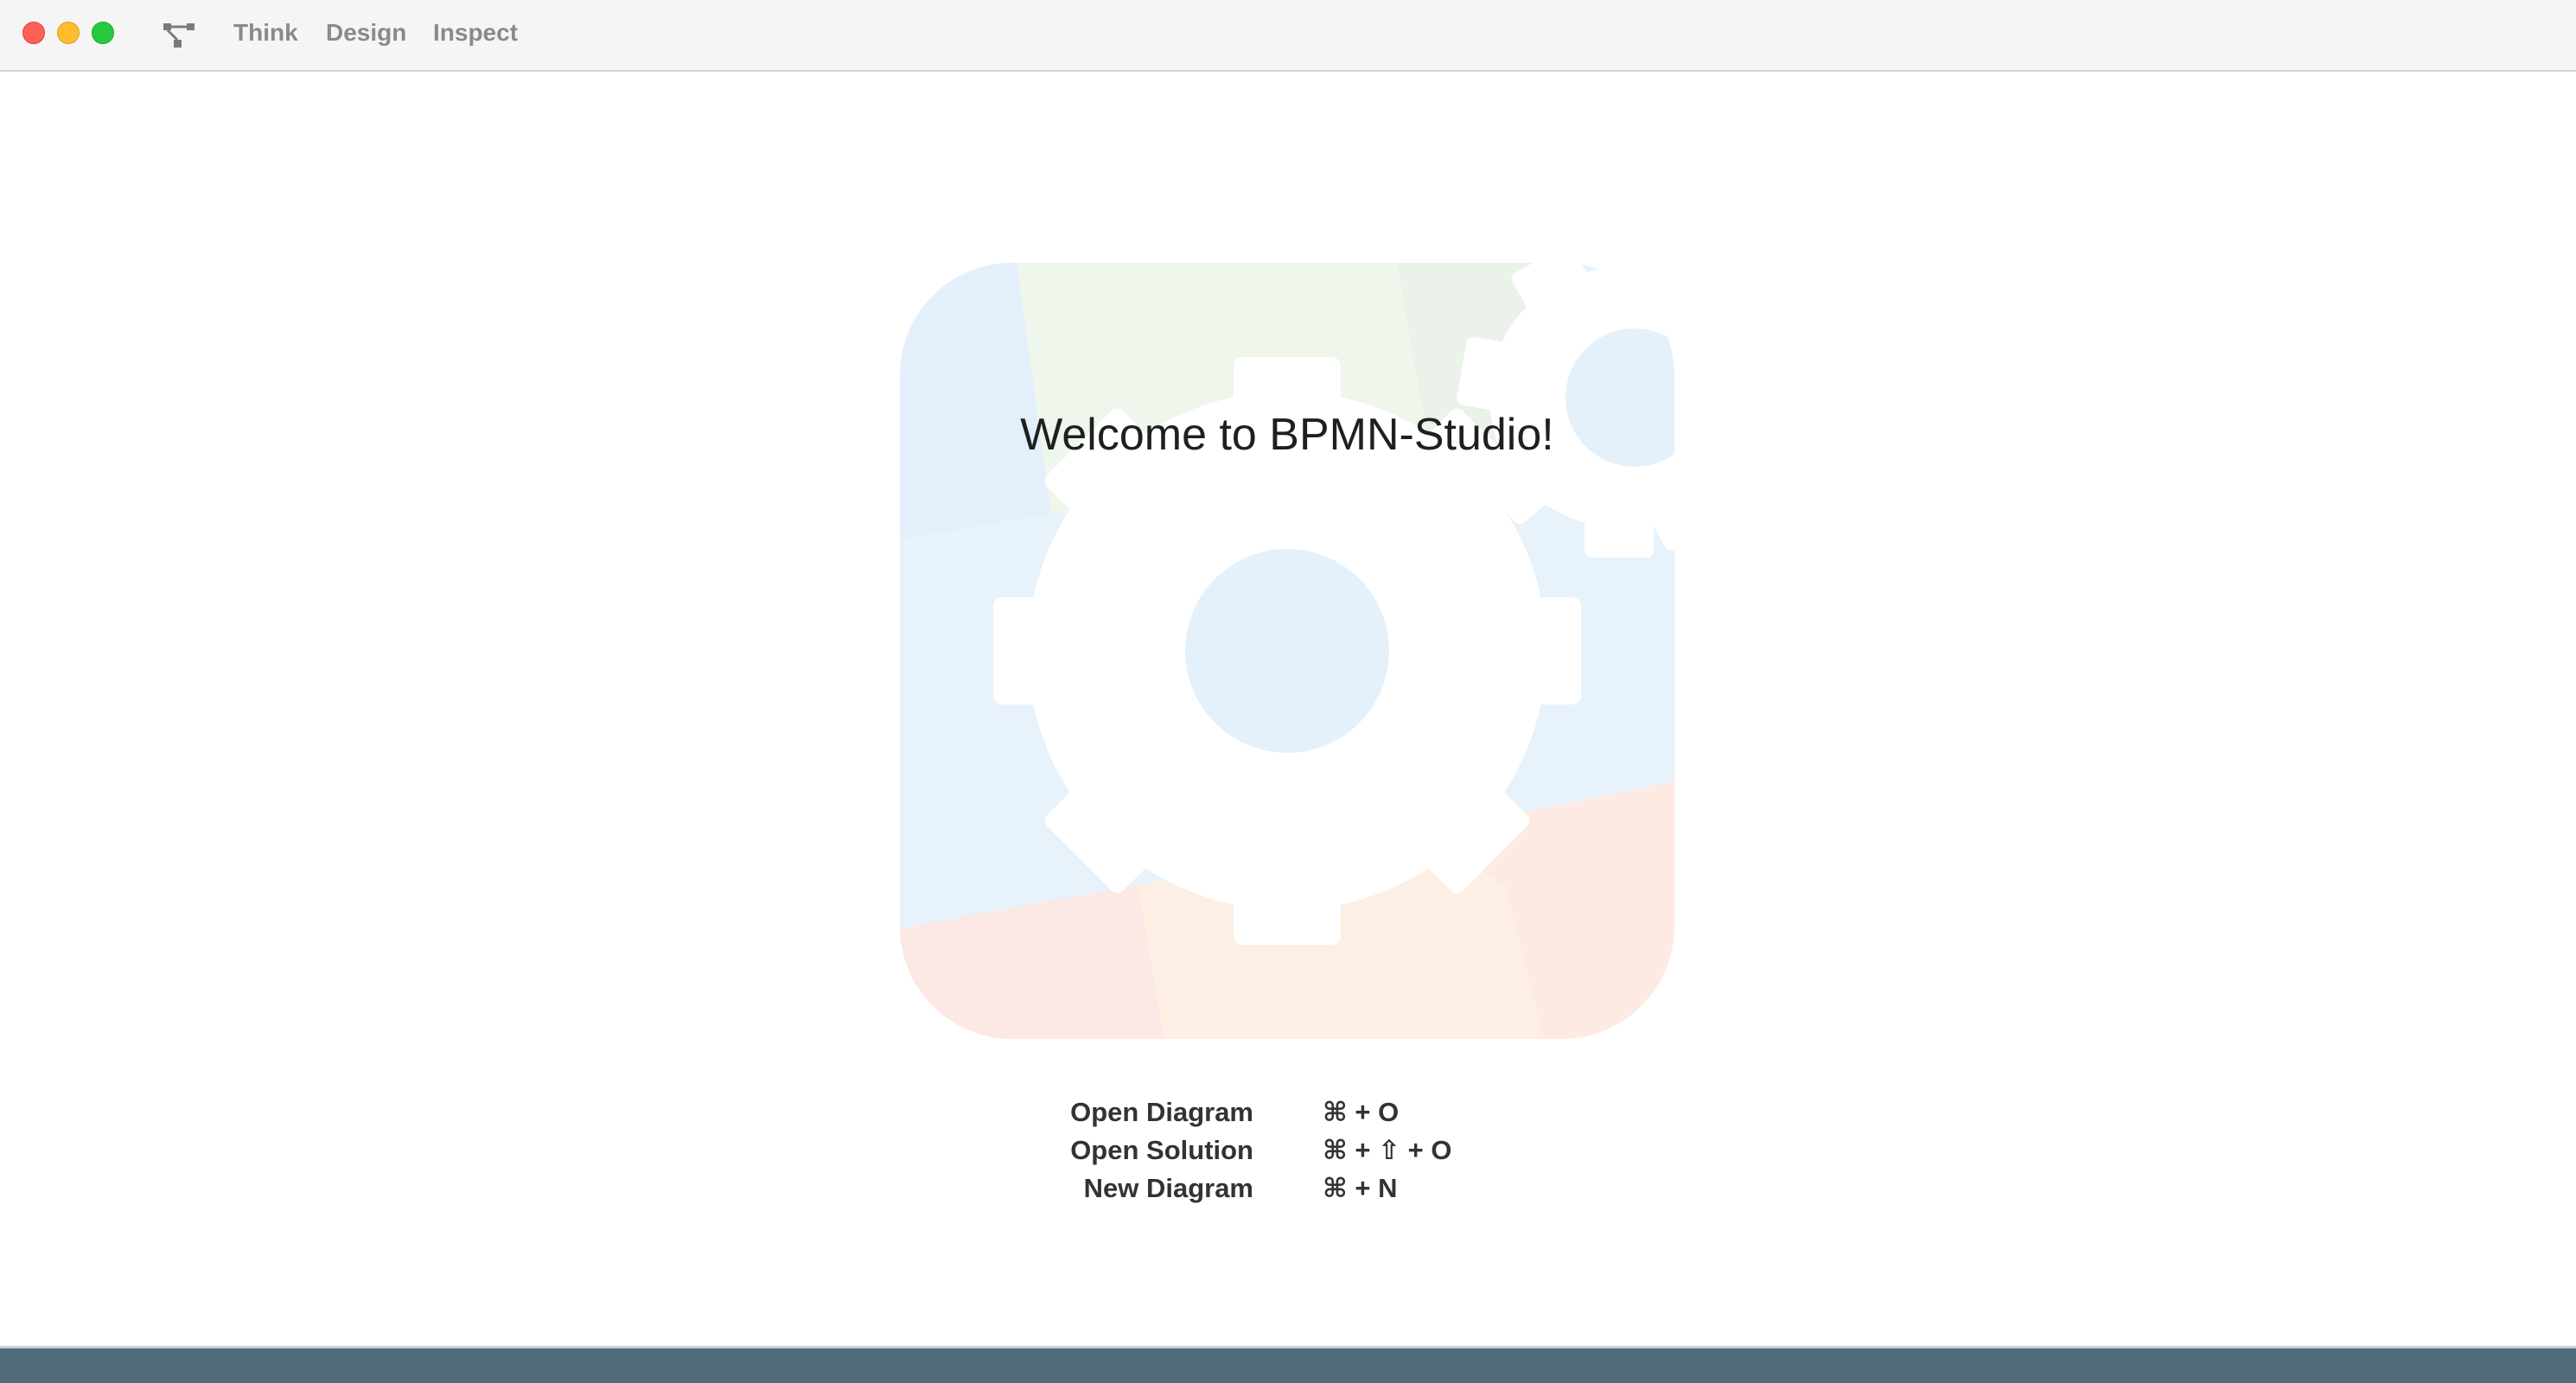 The width and height of the screenshot is (2576, 1383). Describe the element at coordinates (1287, 435) in the screenshot. I see `welcome-title: Welcome to BPMN-Studio!` at that location.